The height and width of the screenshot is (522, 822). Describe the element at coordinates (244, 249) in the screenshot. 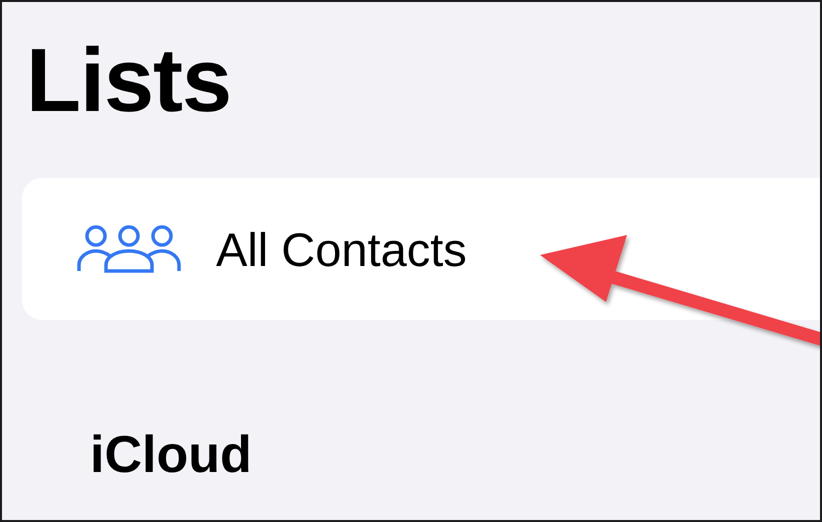

I see `list-item: All Contacts` at that location.